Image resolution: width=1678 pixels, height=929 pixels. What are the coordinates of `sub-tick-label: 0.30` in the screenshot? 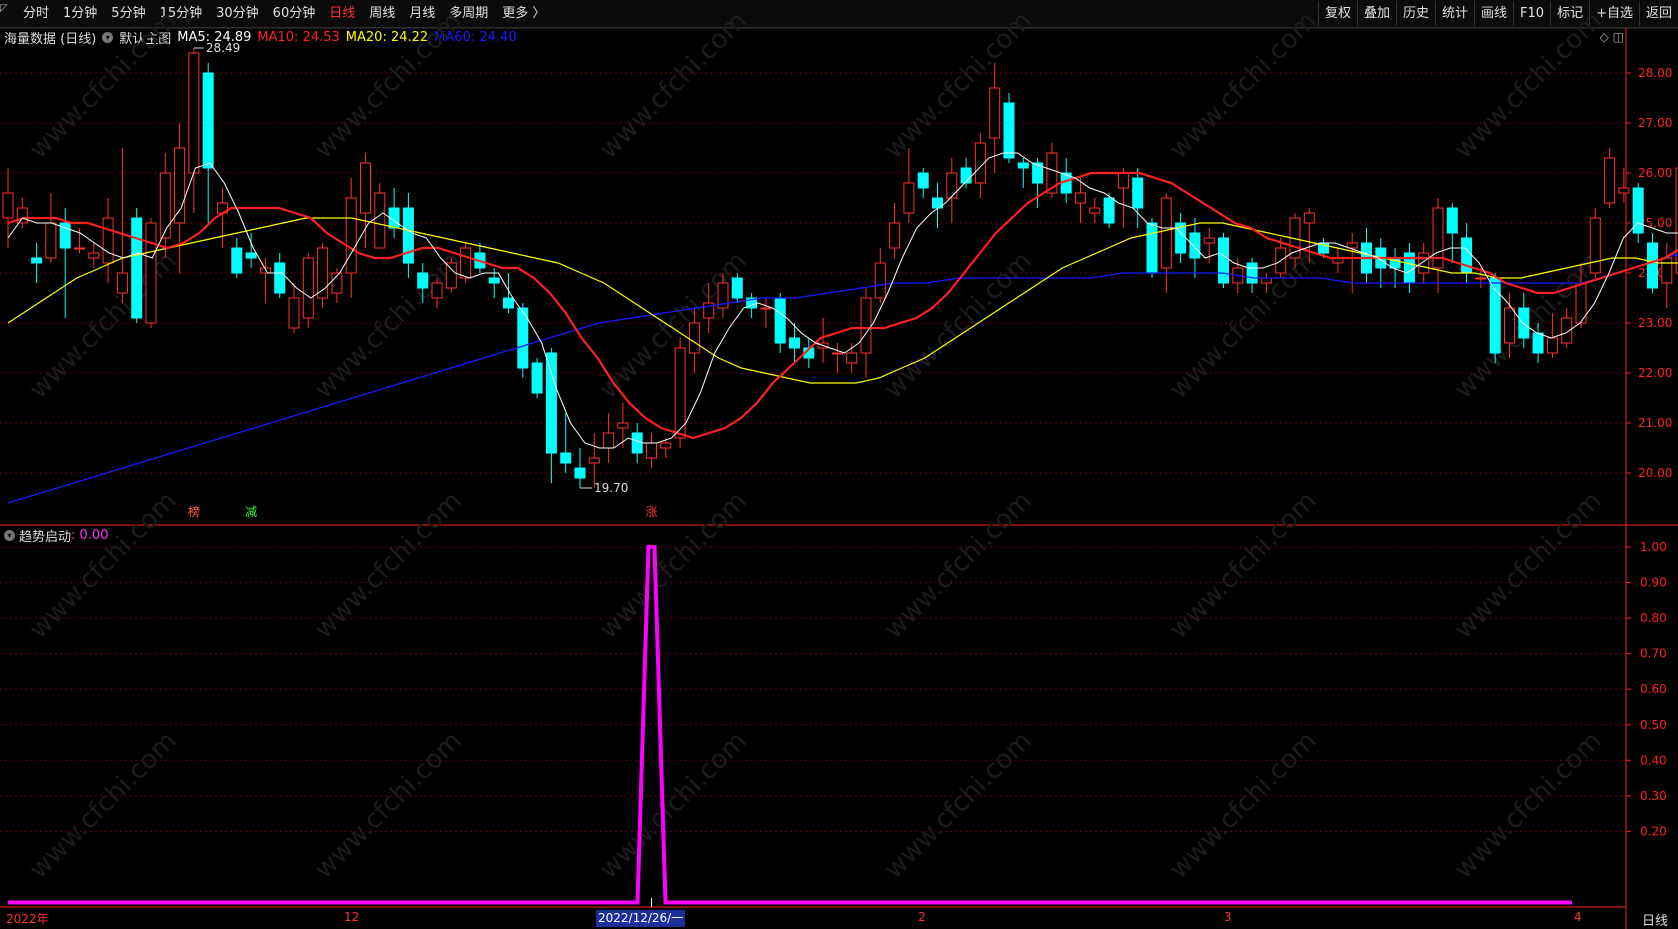 It's located at (1653, 796).